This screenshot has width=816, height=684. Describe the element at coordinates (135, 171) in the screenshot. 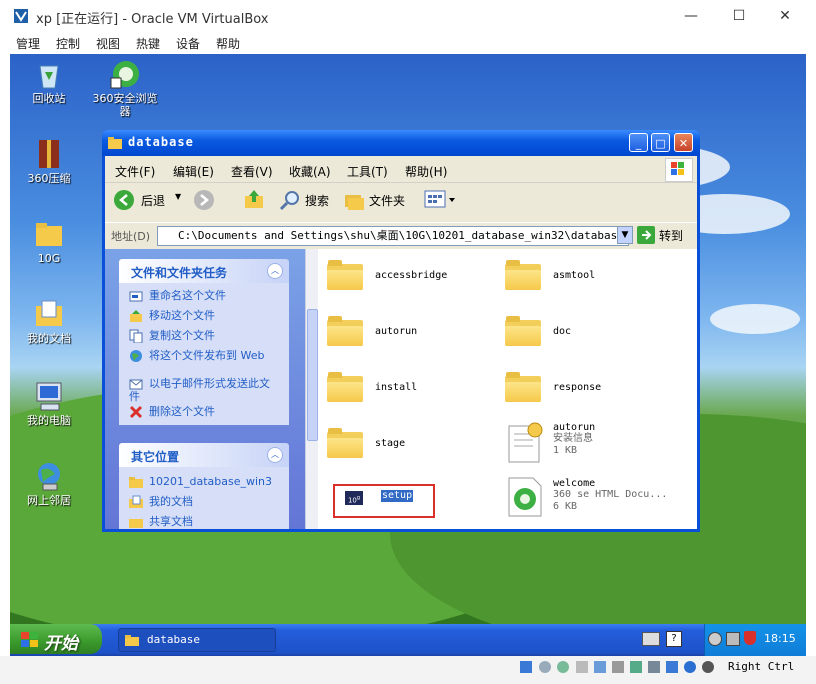

I see `menu-file: 文件(F)` at that location.